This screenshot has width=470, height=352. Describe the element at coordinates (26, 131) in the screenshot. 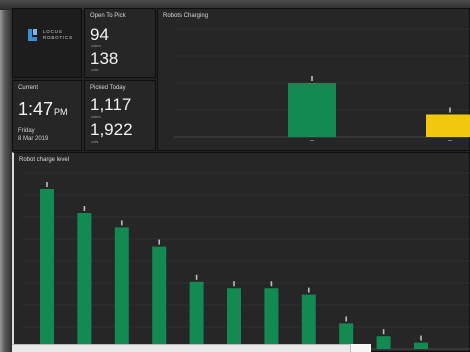

I see `current-day: Friday` at that location.